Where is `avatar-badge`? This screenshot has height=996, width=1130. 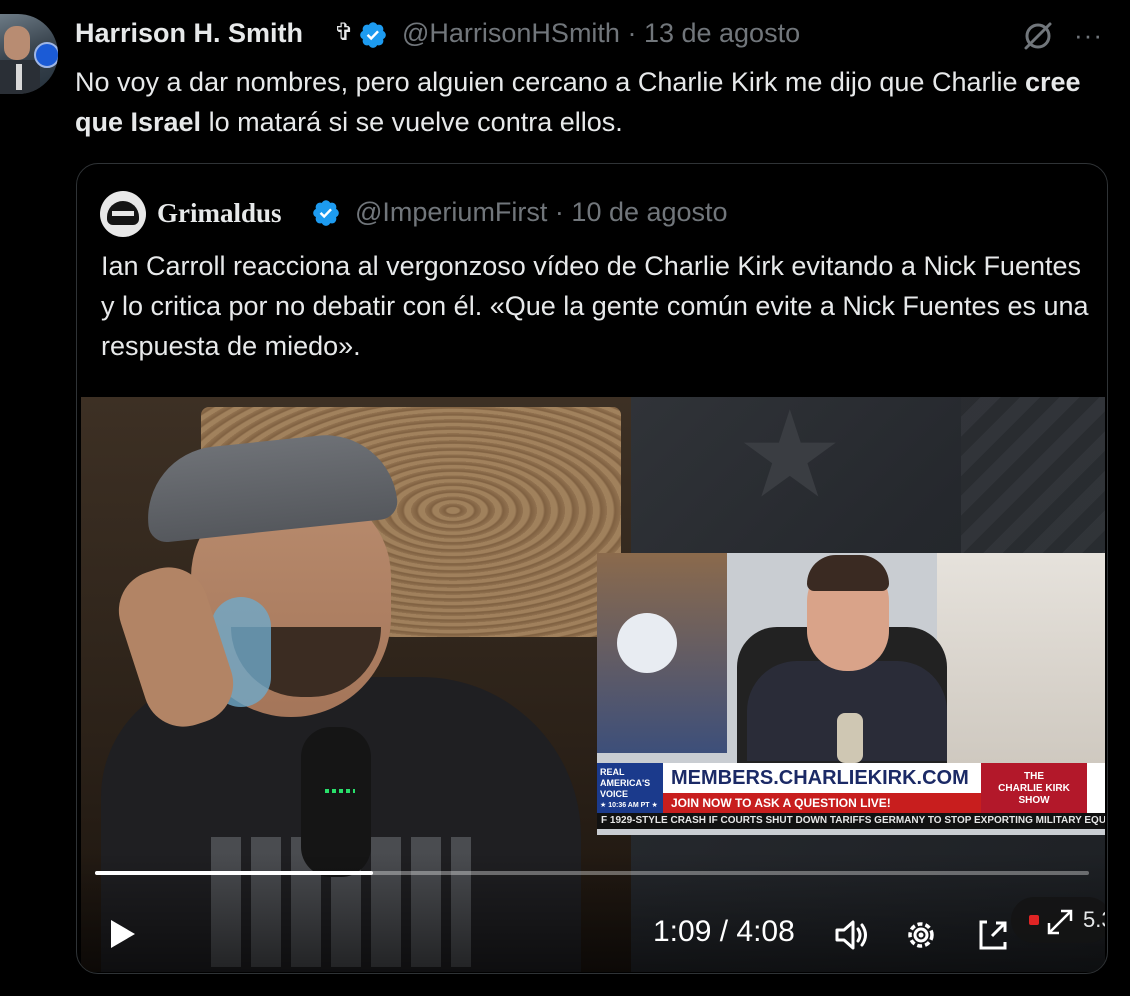
avatar-badge is located at coordinates (46, 55).